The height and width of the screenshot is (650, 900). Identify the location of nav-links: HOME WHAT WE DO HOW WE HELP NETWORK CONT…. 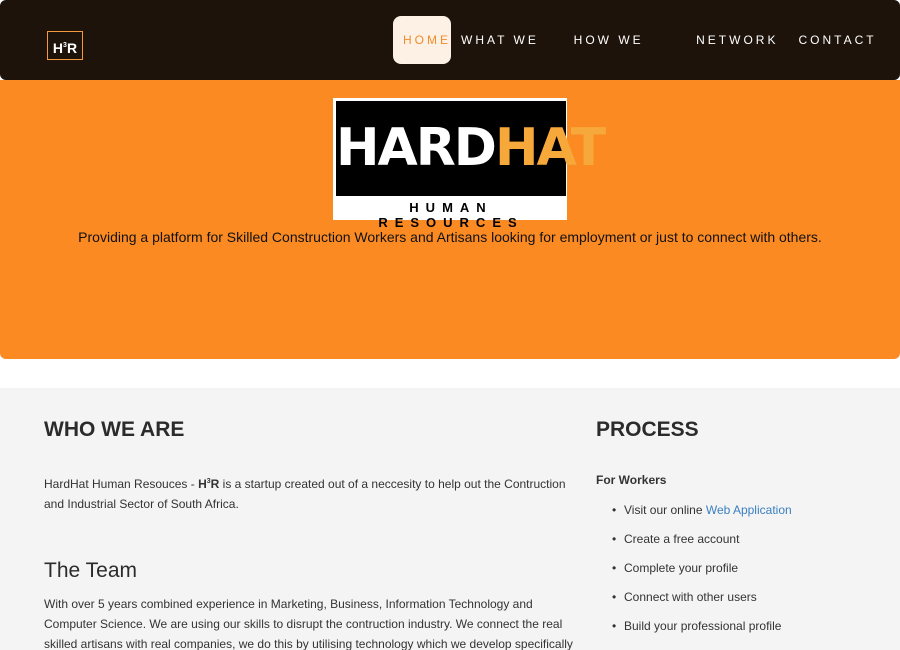
(646, 55).